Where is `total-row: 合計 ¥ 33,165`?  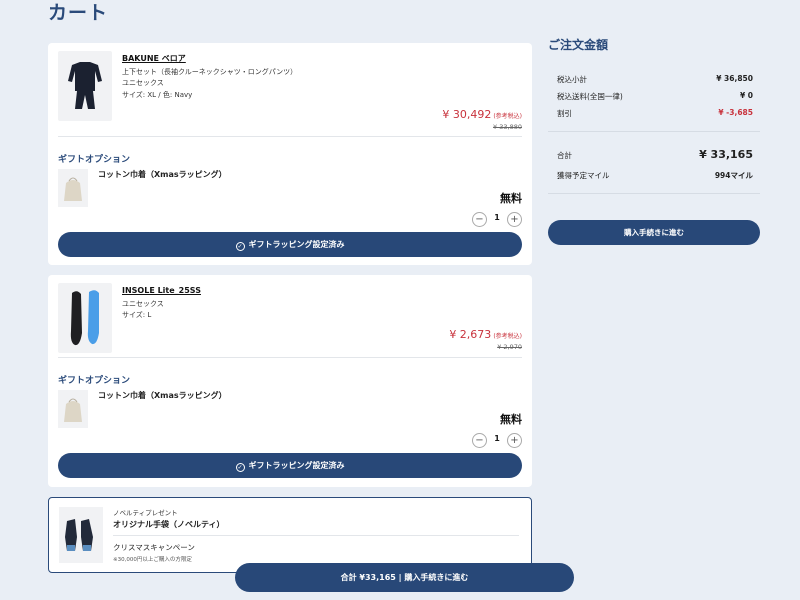 total-row: 合計 ¥ 33,165 is located at coordinates (655, 154).